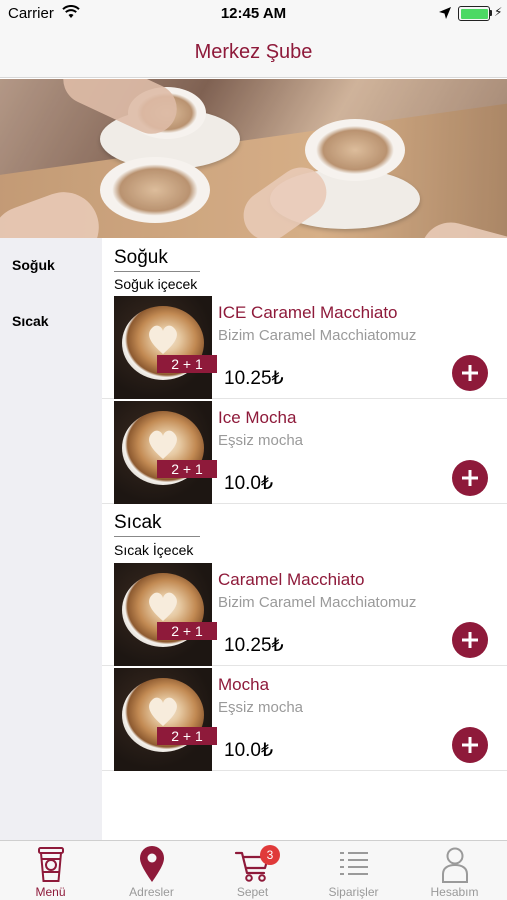  I want to click on product-name: Caramel Macchiato, so click(291, 579).